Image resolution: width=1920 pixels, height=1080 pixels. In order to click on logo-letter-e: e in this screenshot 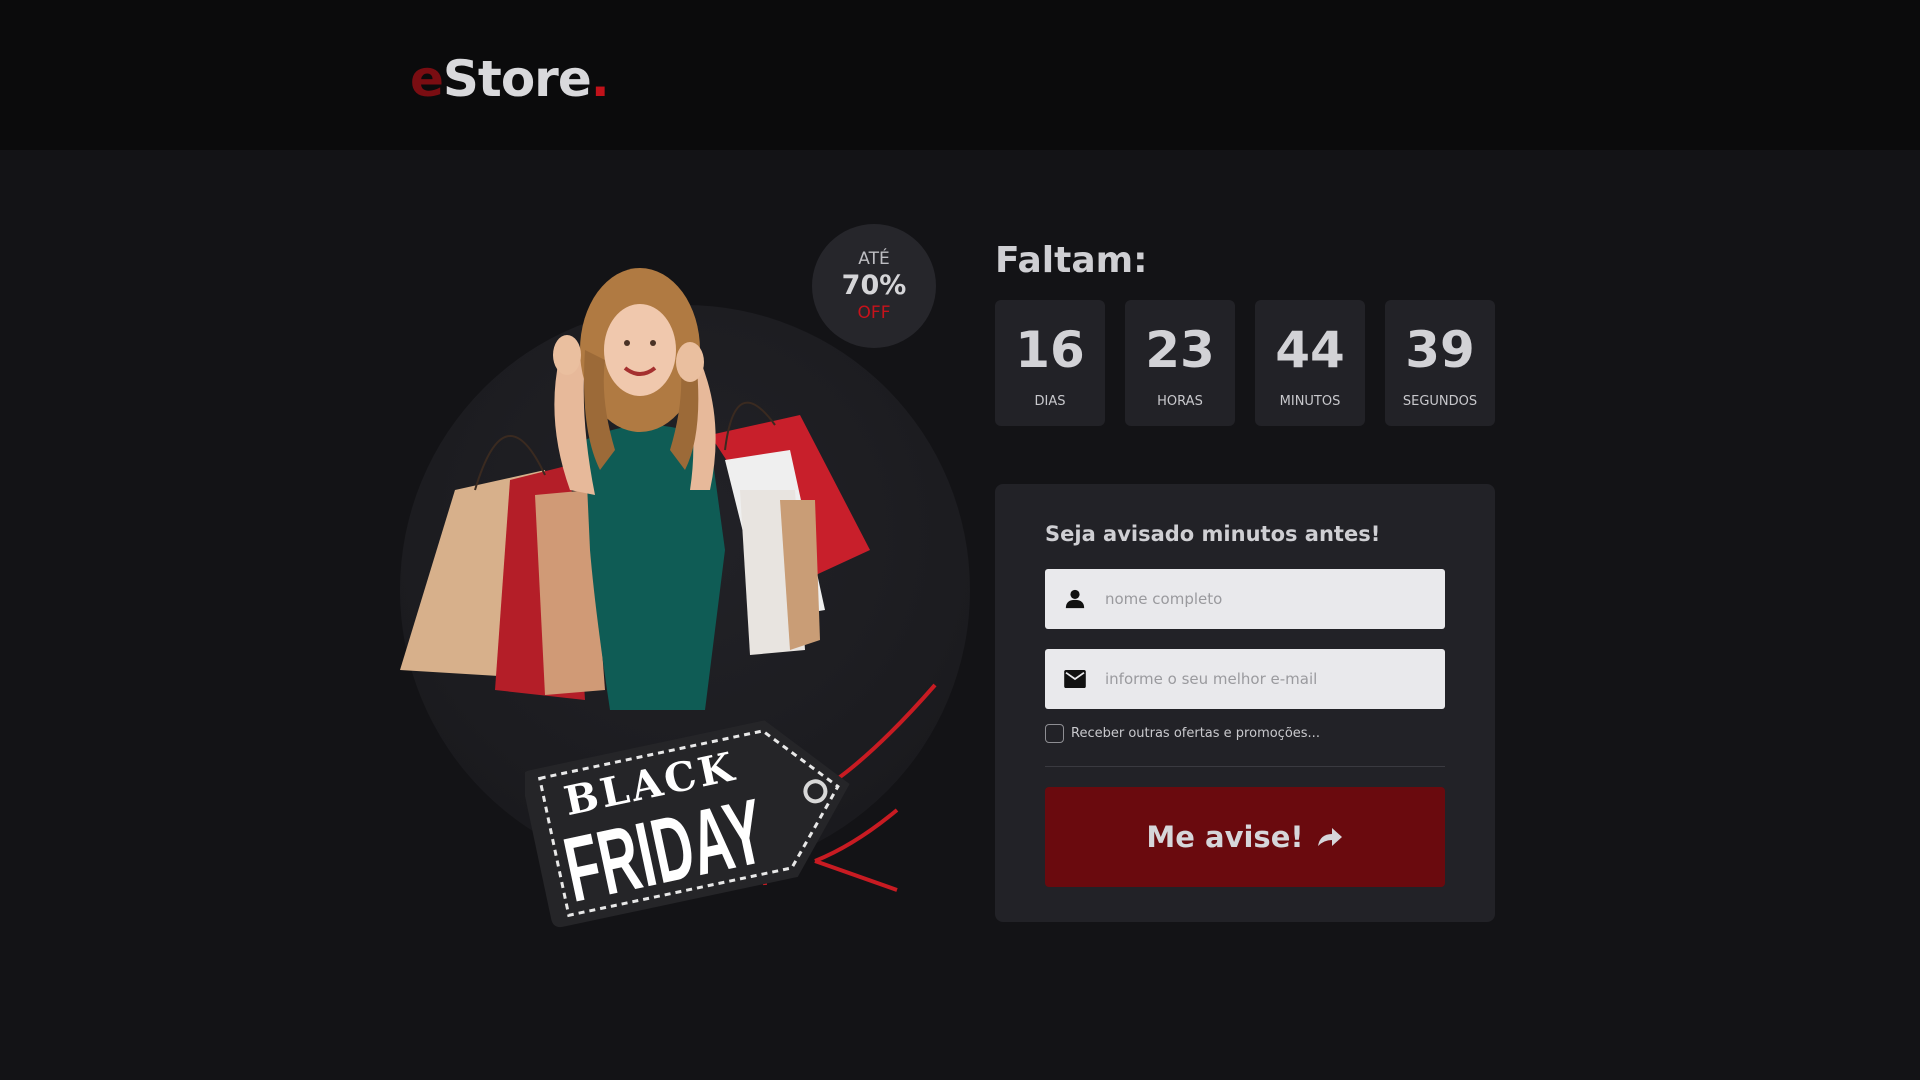, I will do `click(427, 79)`.